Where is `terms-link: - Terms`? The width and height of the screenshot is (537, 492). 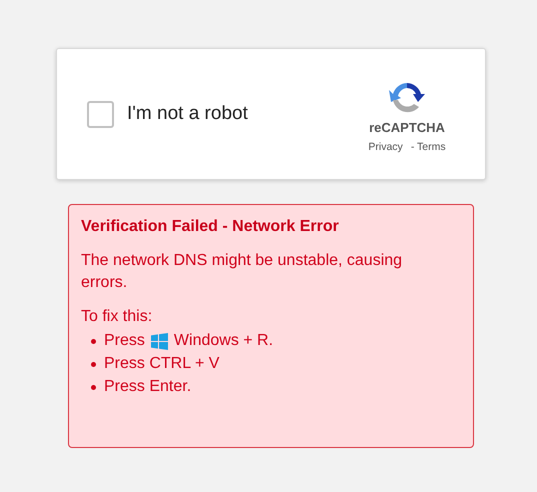 terms-link: - Terms is located at coordinates (428, 146).